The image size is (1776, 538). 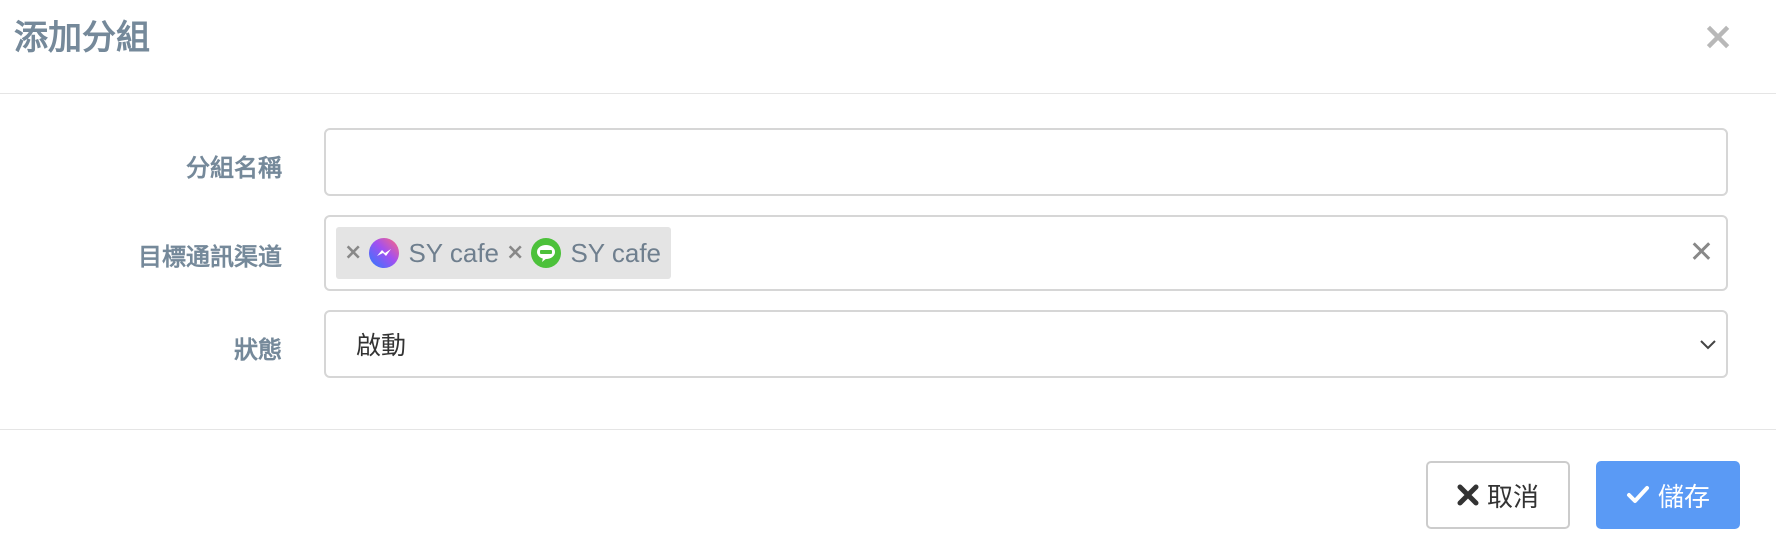 What do you see at coordinates (546, 253) in the screenshot?
I see `line-icon` at bounding box center [546, 253].